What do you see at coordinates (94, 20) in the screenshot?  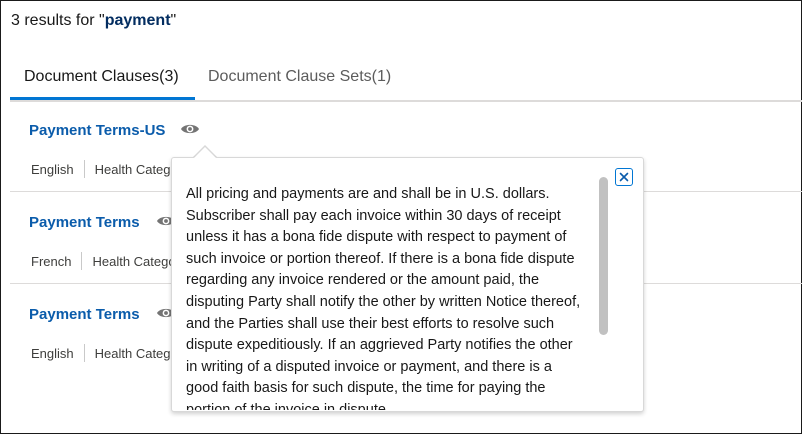 I see `results-summary: 3 results for "payment"` at bounding box center [94, 20].